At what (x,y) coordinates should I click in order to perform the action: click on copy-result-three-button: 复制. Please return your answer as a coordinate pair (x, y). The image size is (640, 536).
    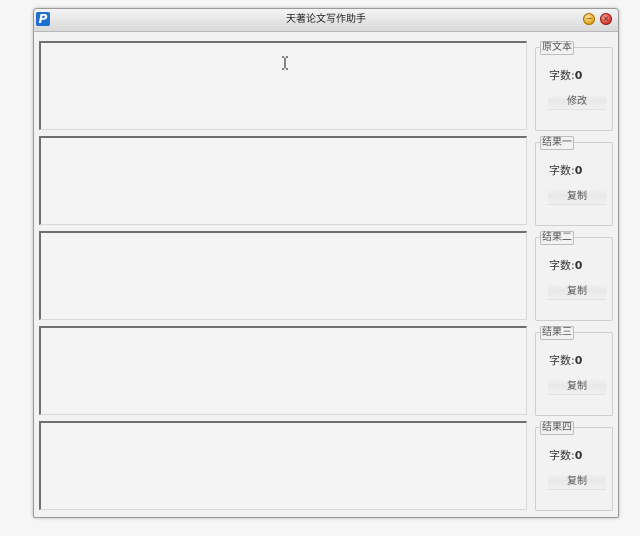
    Looking at the image, I should click on (577, 386).